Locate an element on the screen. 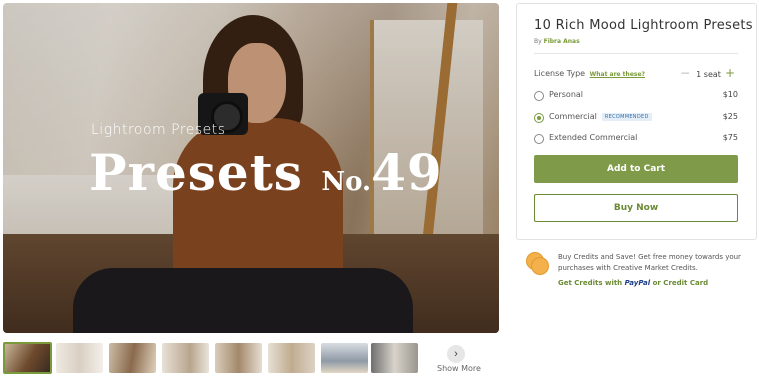  show-more-button: › is located at coordinates (456, 354).